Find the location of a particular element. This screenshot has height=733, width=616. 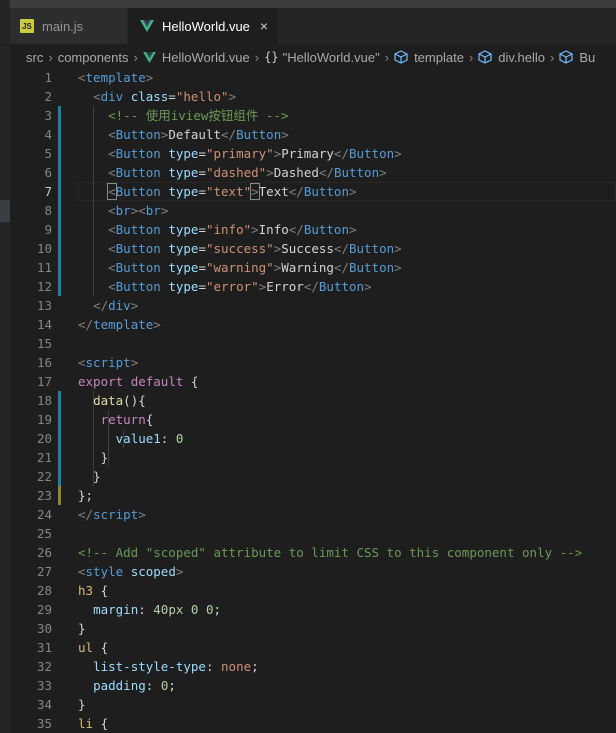

breadcrumb-item-src: src is located at coordinates (34, 57).